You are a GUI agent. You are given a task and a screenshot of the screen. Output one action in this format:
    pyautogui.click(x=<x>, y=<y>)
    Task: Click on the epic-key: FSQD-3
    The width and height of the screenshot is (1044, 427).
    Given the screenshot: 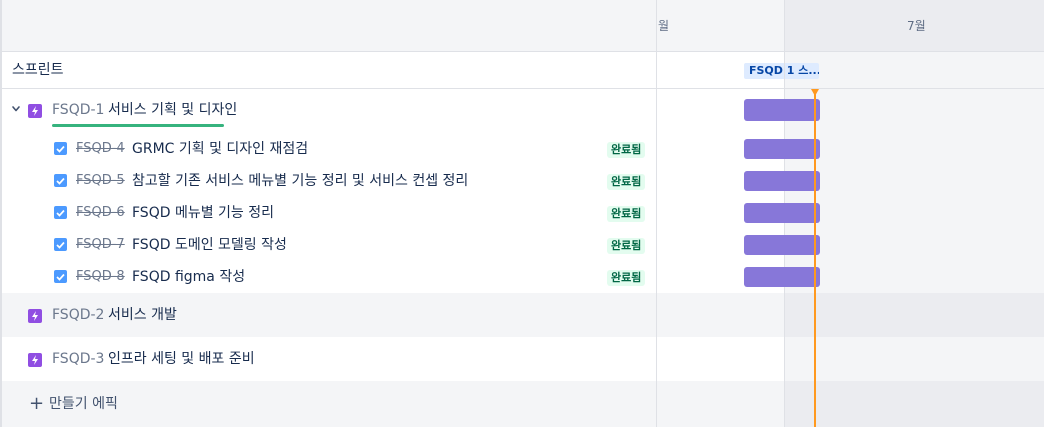 What is the action you would take?
    pyautogui.click(x=78, y=359)
    